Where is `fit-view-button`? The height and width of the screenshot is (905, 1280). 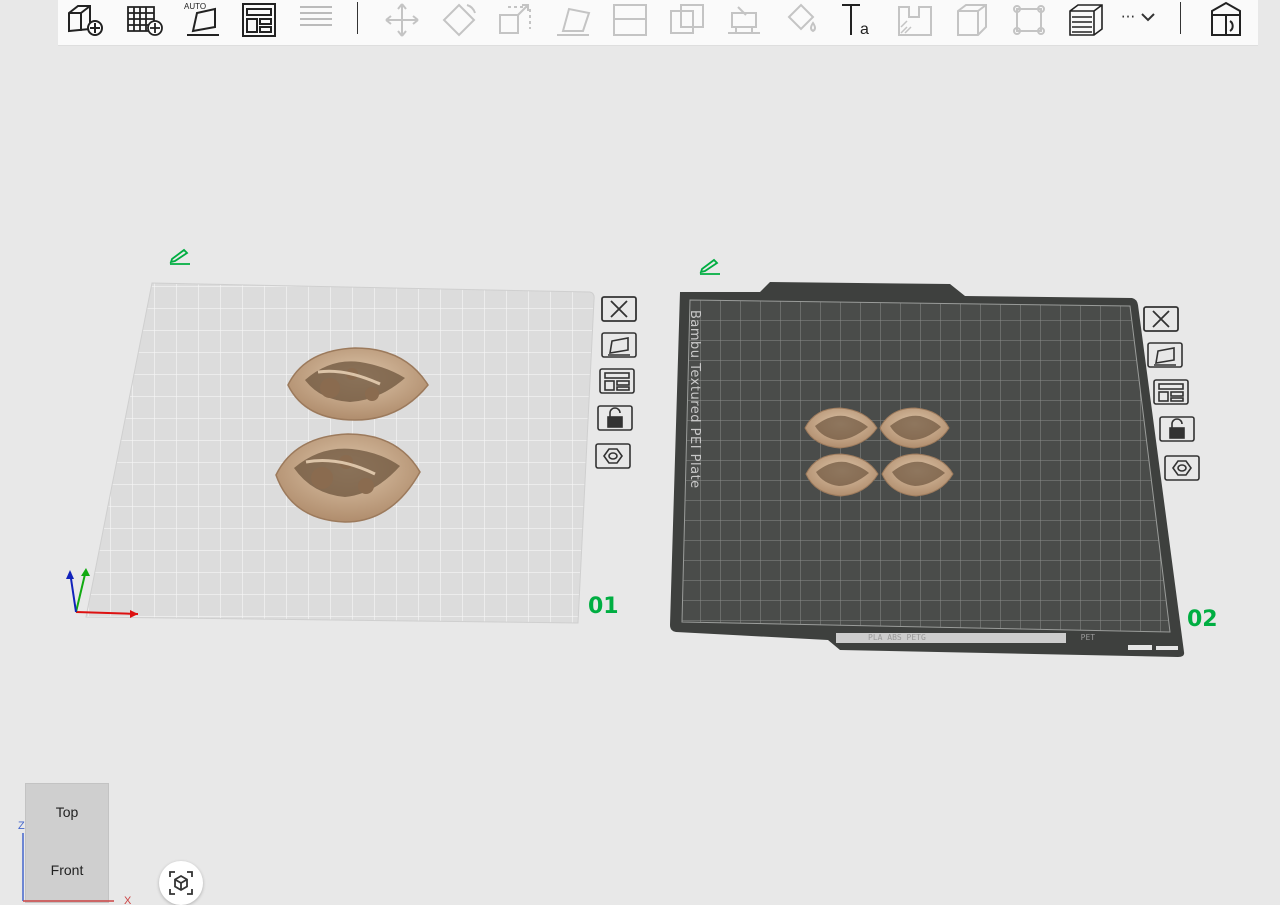 fit-view-button is located at coordinates (181, 883).